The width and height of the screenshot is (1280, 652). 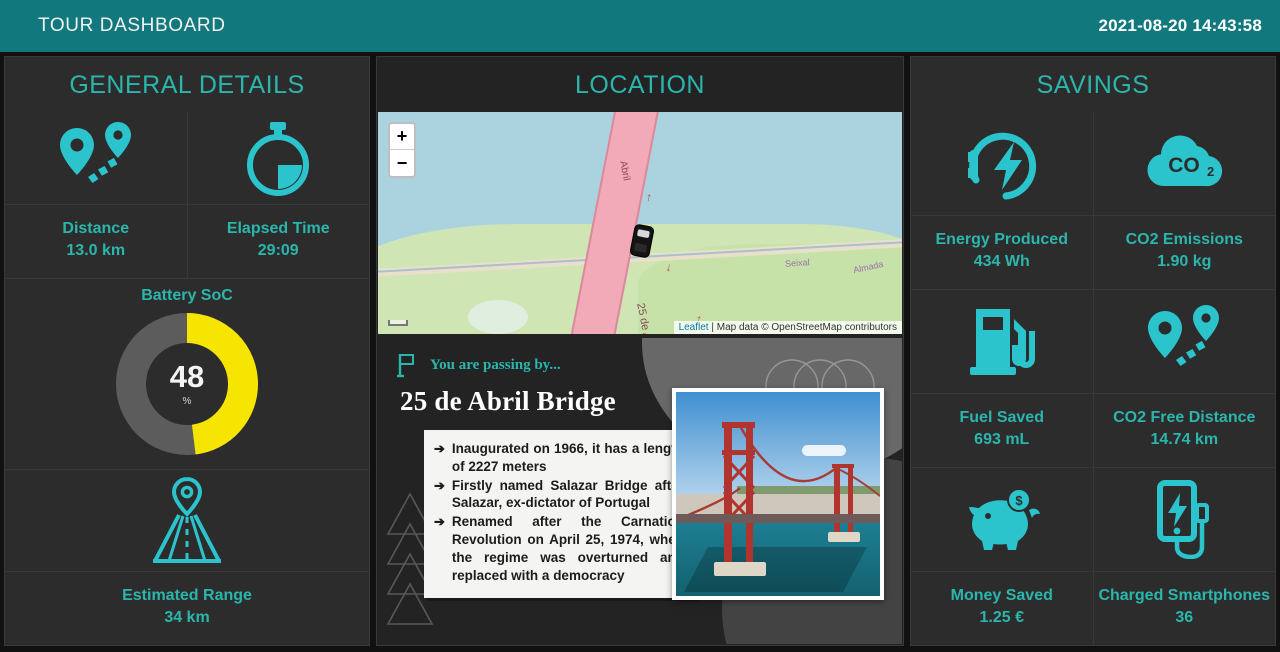 I want to click on metric-co2-distance-labels: CO2 Free Distance 14.74 km, so click(x=1184, y=429).